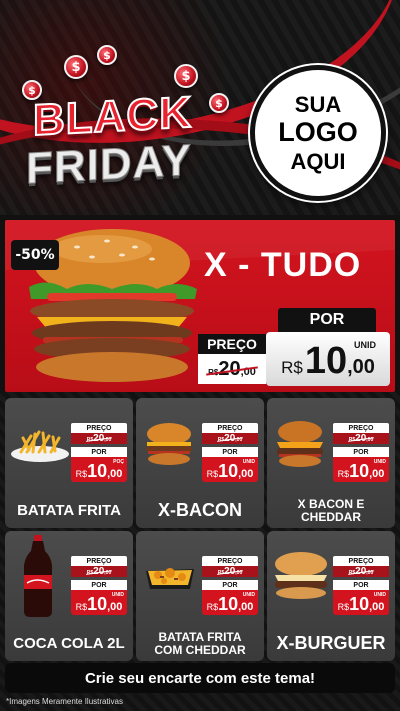 Image resolution: width=400 pixels, height=711 pixels. I want to click on logo-line: SUA, so click(318, 105).